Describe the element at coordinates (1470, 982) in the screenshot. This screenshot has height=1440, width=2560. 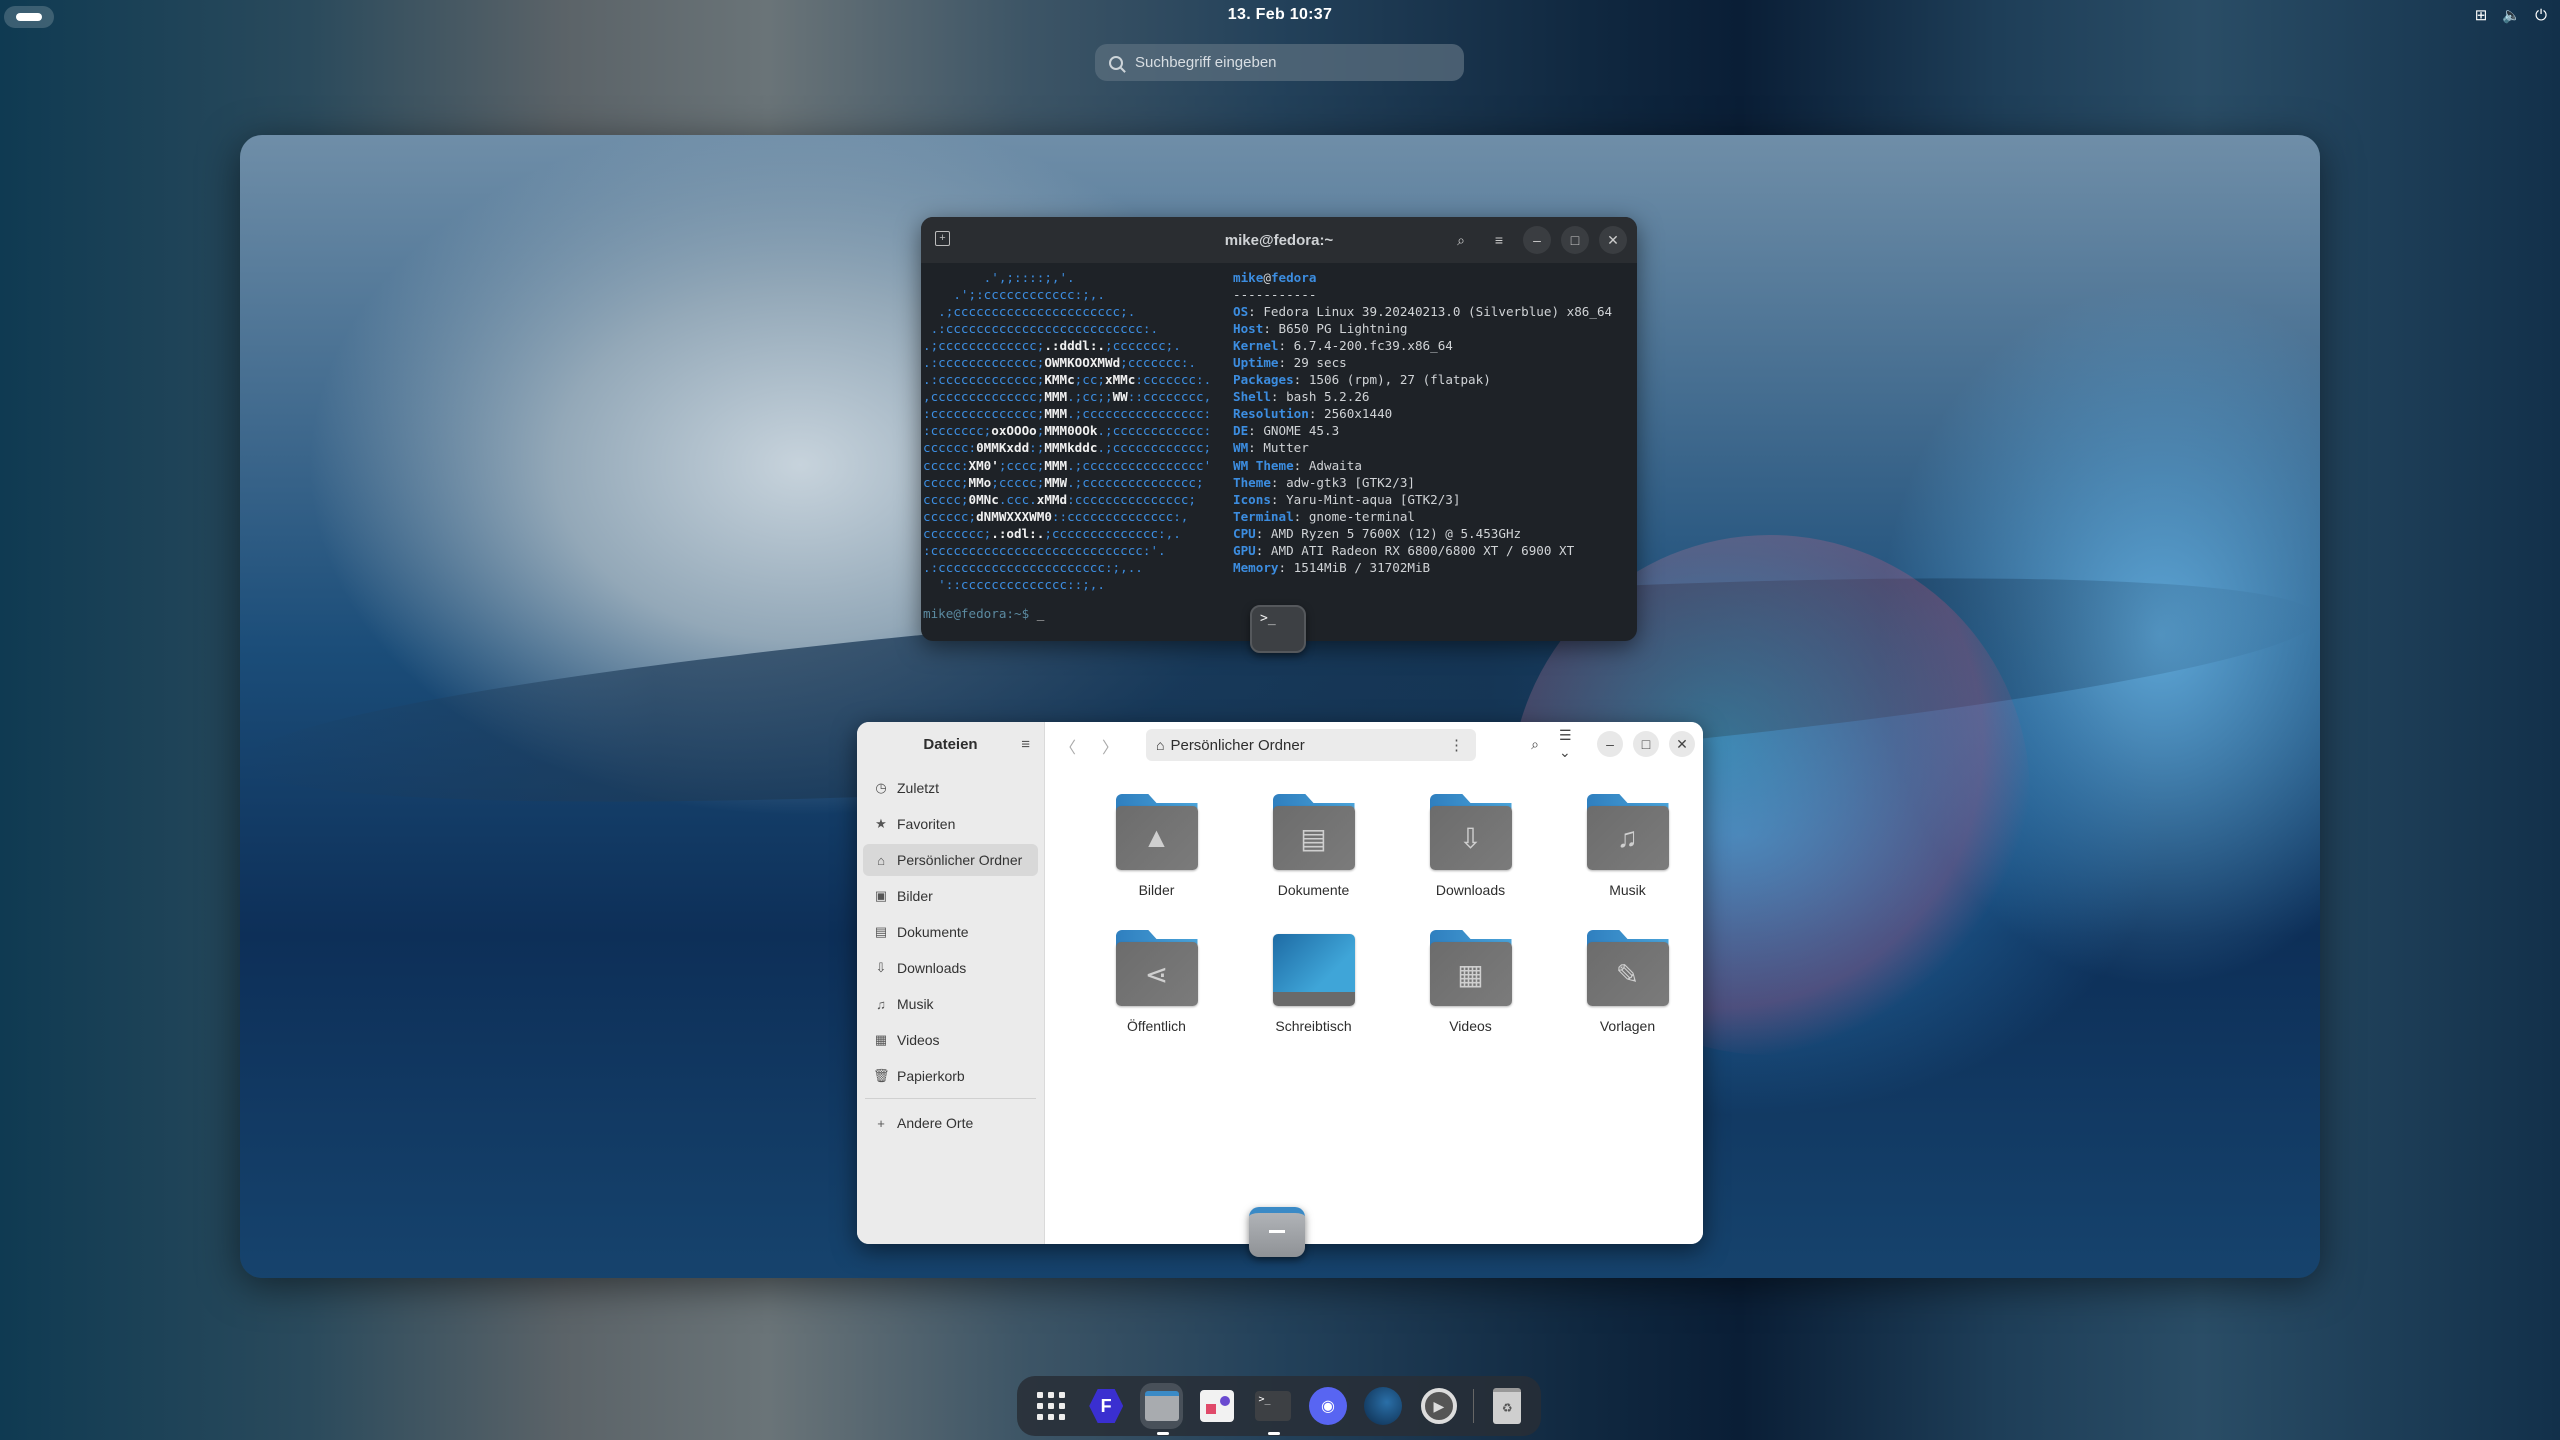
I see `folder-item: ▦ Videos` at that location.